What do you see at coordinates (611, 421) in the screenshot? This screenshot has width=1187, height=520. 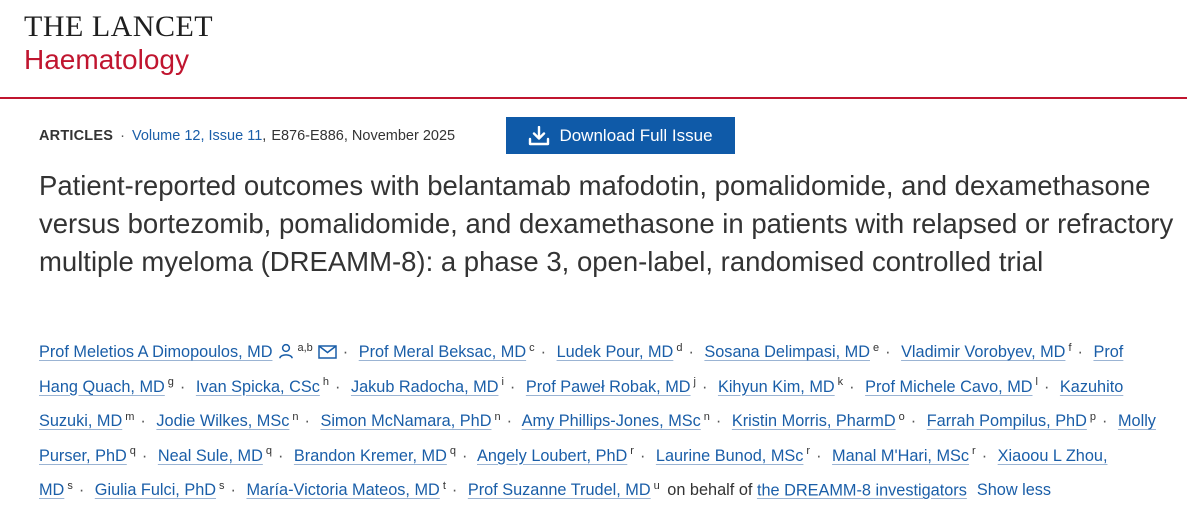 I see `author-name-link: Amy Phillips-Jones, MSc` at bounding box center [611, 421].